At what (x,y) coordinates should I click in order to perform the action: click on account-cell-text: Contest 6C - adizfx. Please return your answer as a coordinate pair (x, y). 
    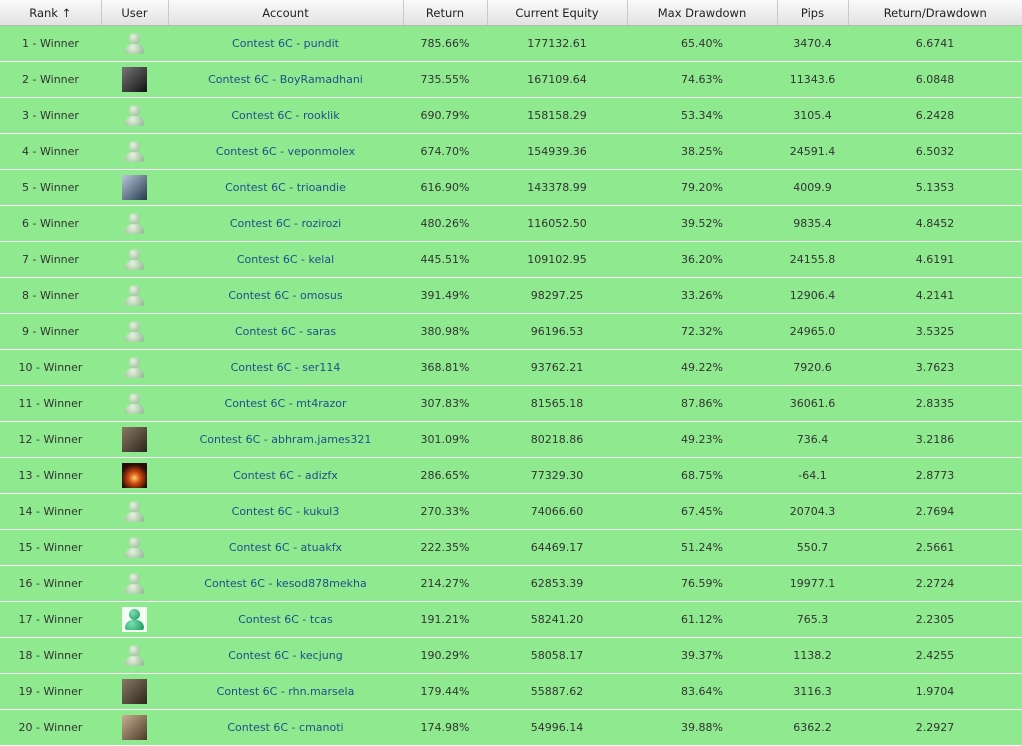
    Looking at the image, I should click on (285, 475).